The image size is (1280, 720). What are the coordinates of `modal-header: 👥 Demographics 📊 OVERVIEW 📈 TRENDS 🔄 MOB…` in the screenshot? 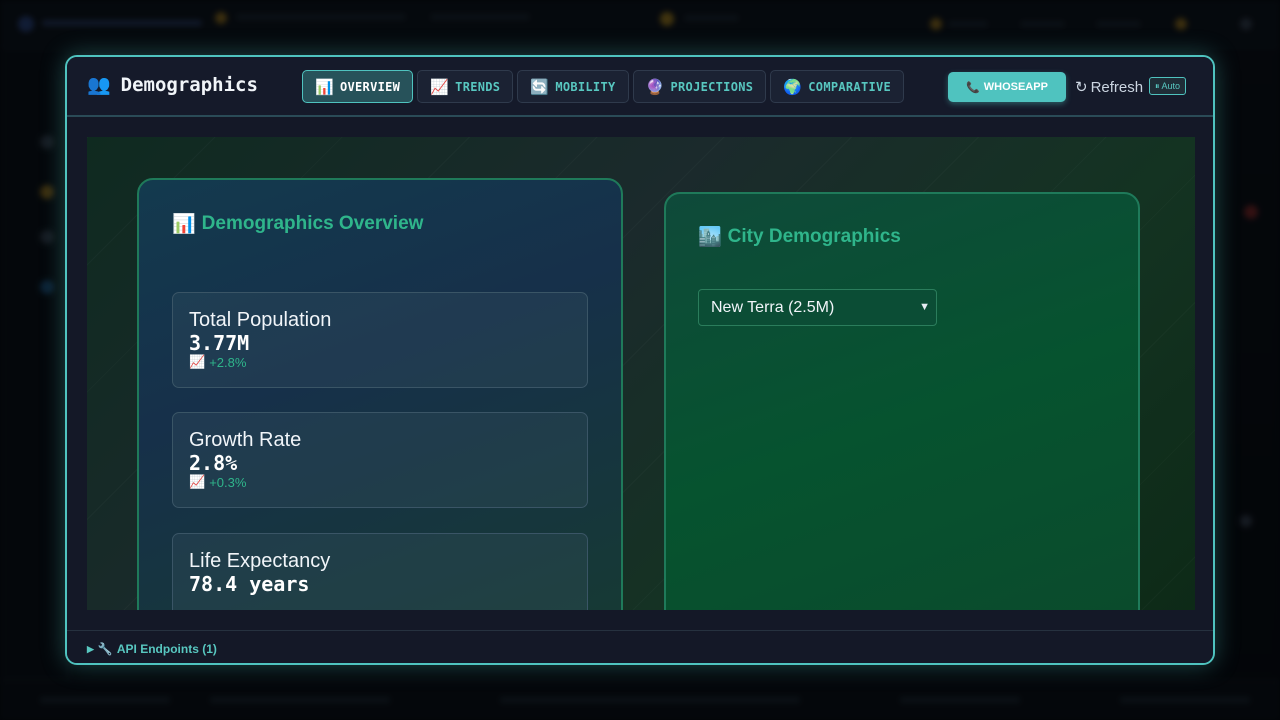 It's located at (640, 87).